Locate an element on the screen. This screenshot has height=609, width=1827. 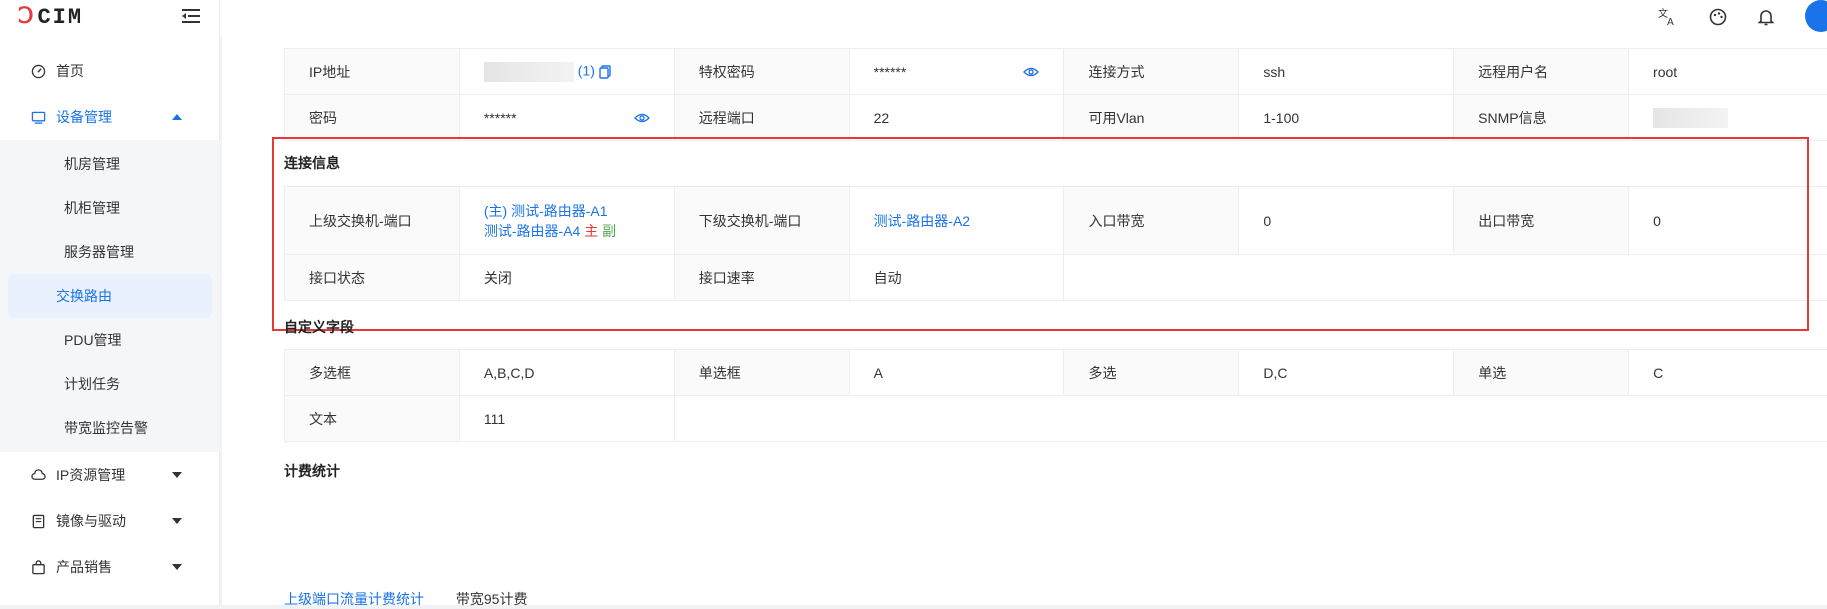
upstream-link-secondary: 测试-路由器-A4 is located at coordinates (532, 231).